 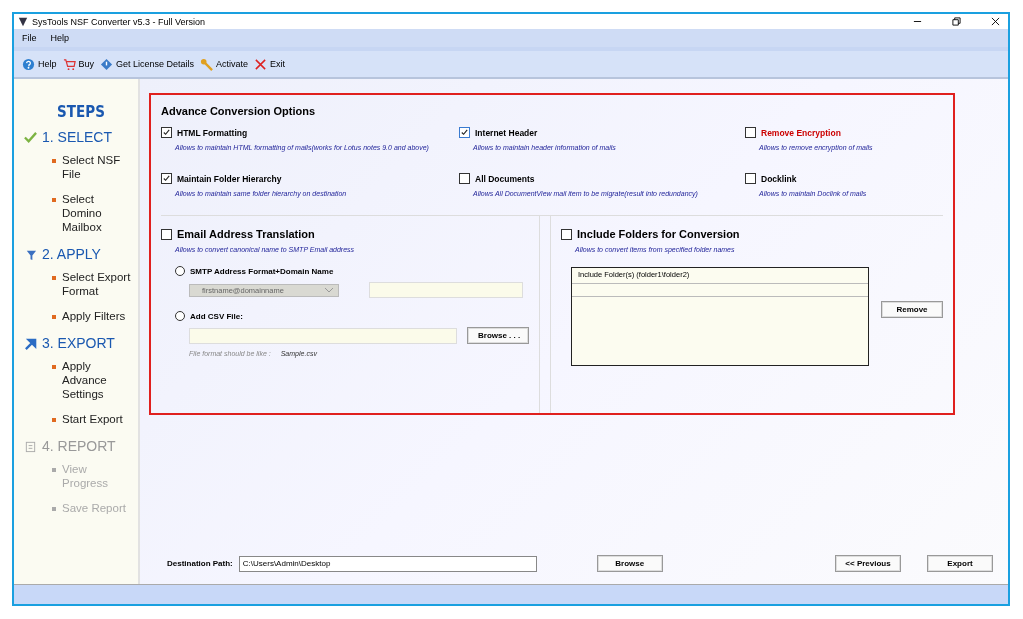 What do you see at coordinates (78, 343) in the screenshot?
I see `step-heading: 3. EXPORT` at bounding box center [78, 343].